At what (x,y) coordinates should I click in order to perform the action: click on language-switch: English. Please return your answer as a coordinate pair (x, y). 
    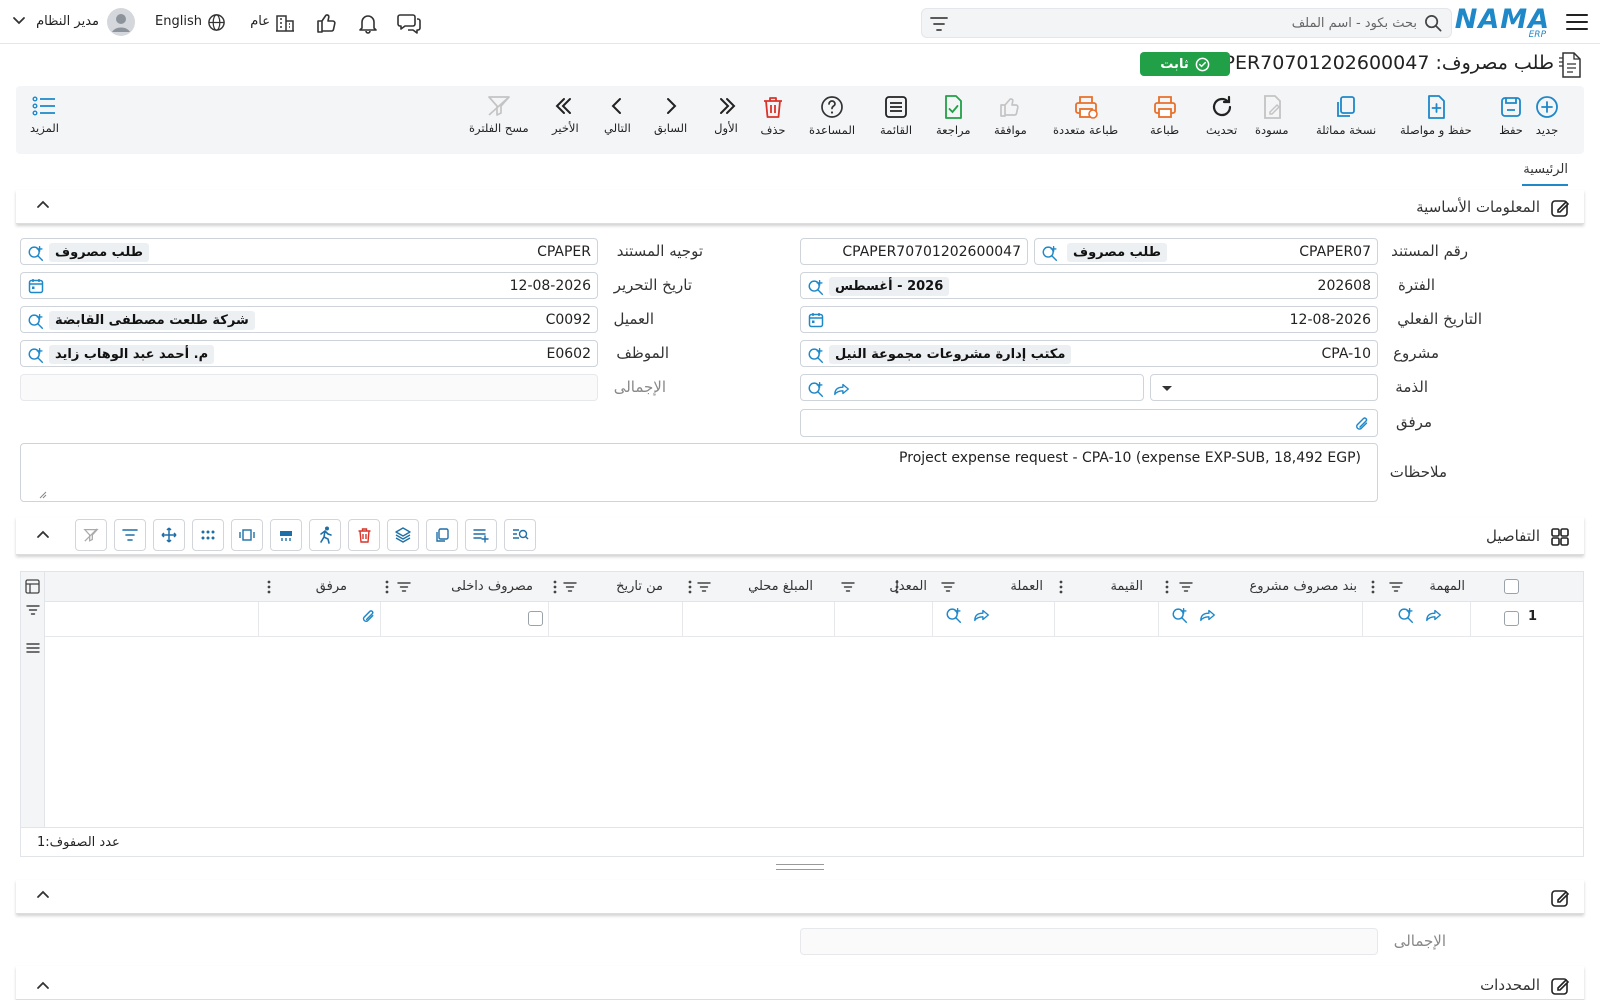
    Looking at the image, I should click on (190, 23).